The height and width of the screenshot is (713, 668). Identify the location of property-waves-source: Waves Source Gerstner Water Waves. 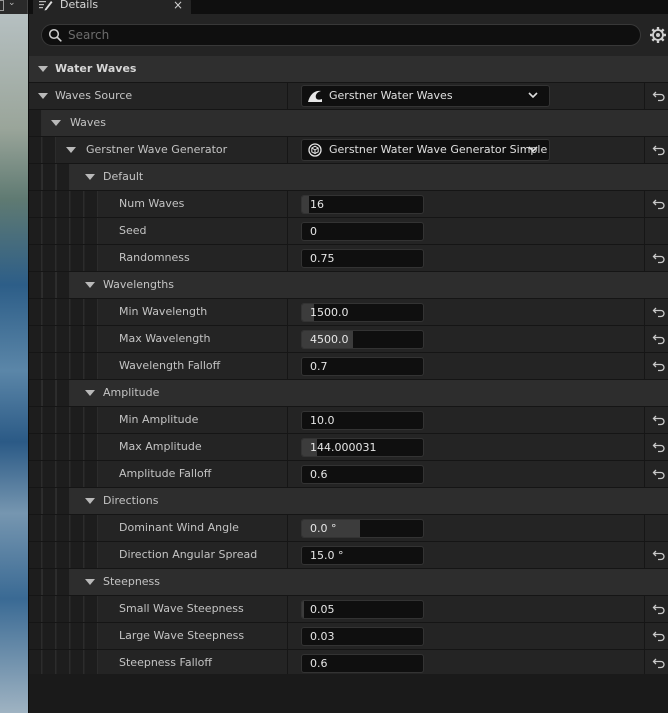
(348, 96).